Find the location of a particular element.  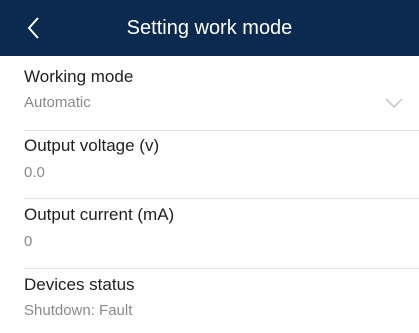

page-title: Setting work mode is located at coordinates (209, 28).